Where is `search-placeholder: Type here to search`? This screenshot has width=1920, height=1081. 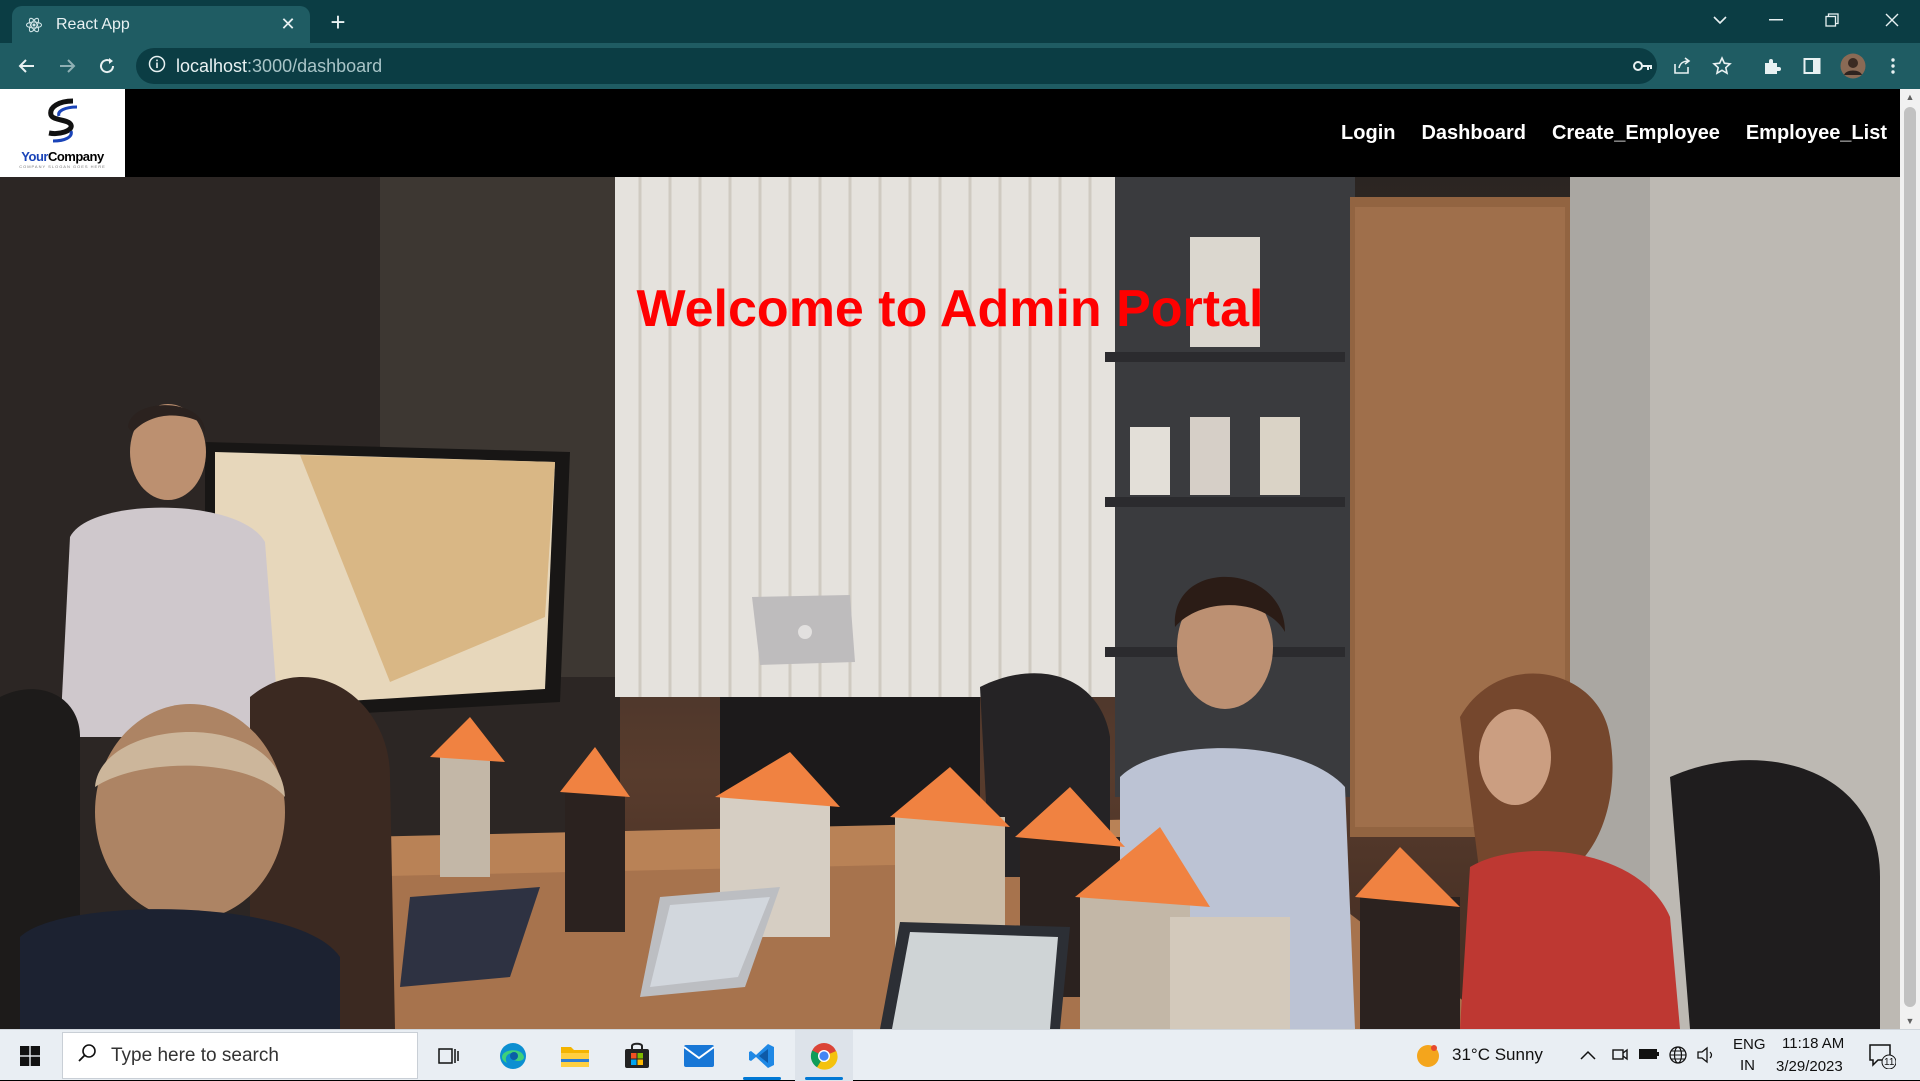
search-placeholder: Type here to search is located at coordinates (195, 1055).